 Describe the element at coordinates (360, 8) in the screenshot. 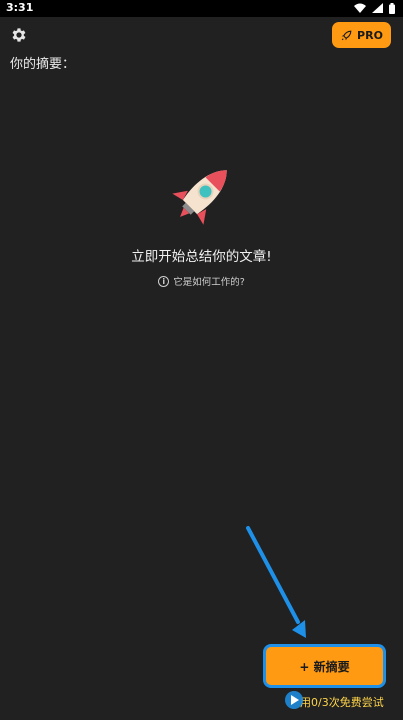

I see `wifi-icon` at that location.